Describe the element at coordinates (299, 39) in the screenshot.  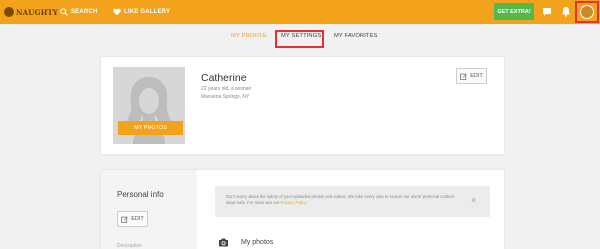
I see `settings-tab-highlight` at that location.